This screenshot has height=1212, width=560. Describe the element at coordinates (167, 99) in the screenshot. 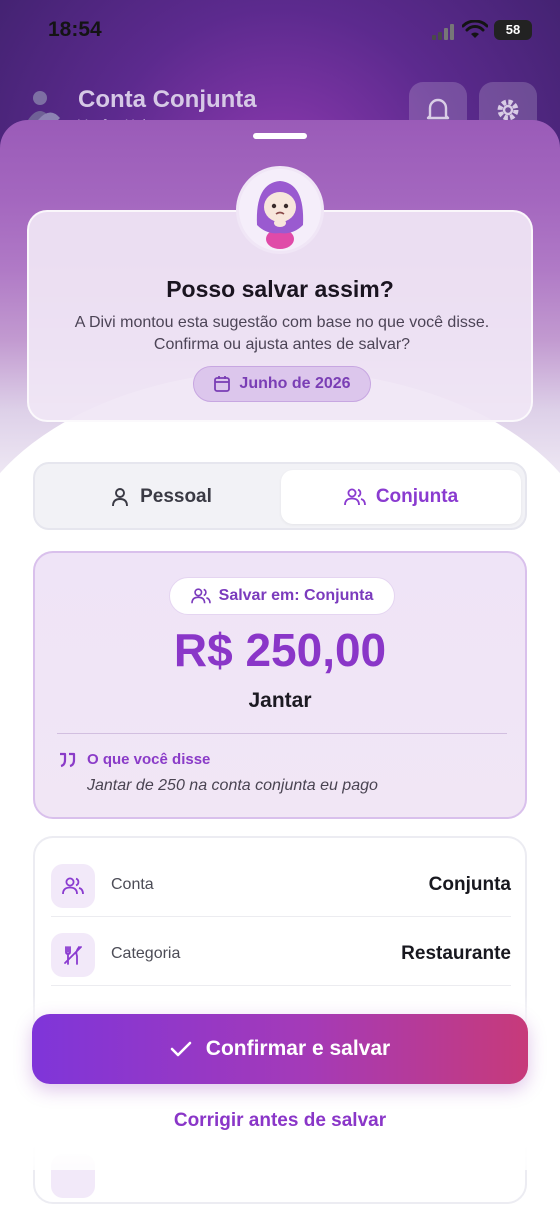

I see `account-title: Conta Conjunta` at that location.